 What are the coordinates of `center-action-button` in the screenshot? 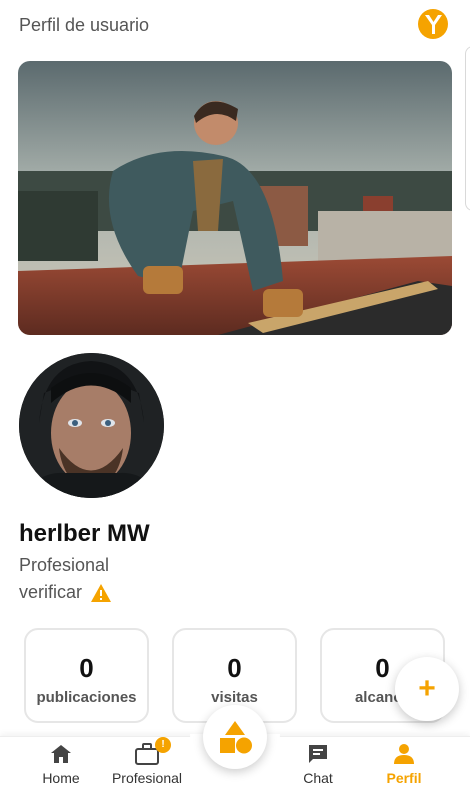 It's located at (235, 737).